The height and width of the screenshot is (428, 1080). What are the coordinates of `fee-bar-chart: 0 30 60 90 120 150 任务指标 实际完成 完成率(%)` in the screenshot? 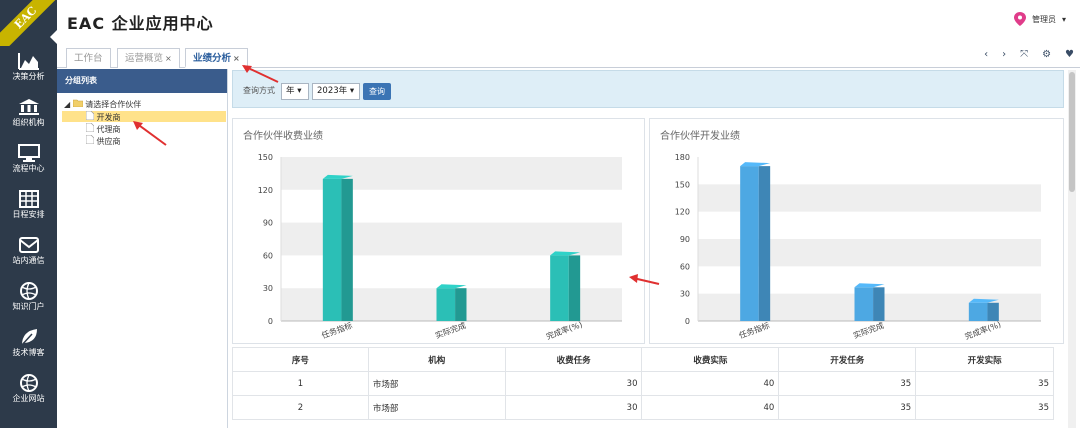 It's located at (440, 247).